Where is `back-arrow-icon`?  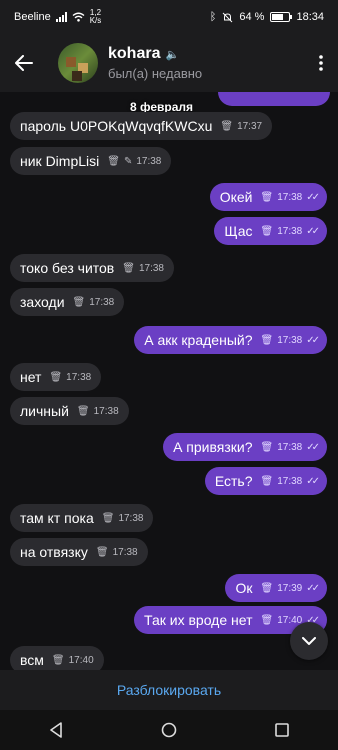
back-arrow-icon is located at coordinates (24, 63).